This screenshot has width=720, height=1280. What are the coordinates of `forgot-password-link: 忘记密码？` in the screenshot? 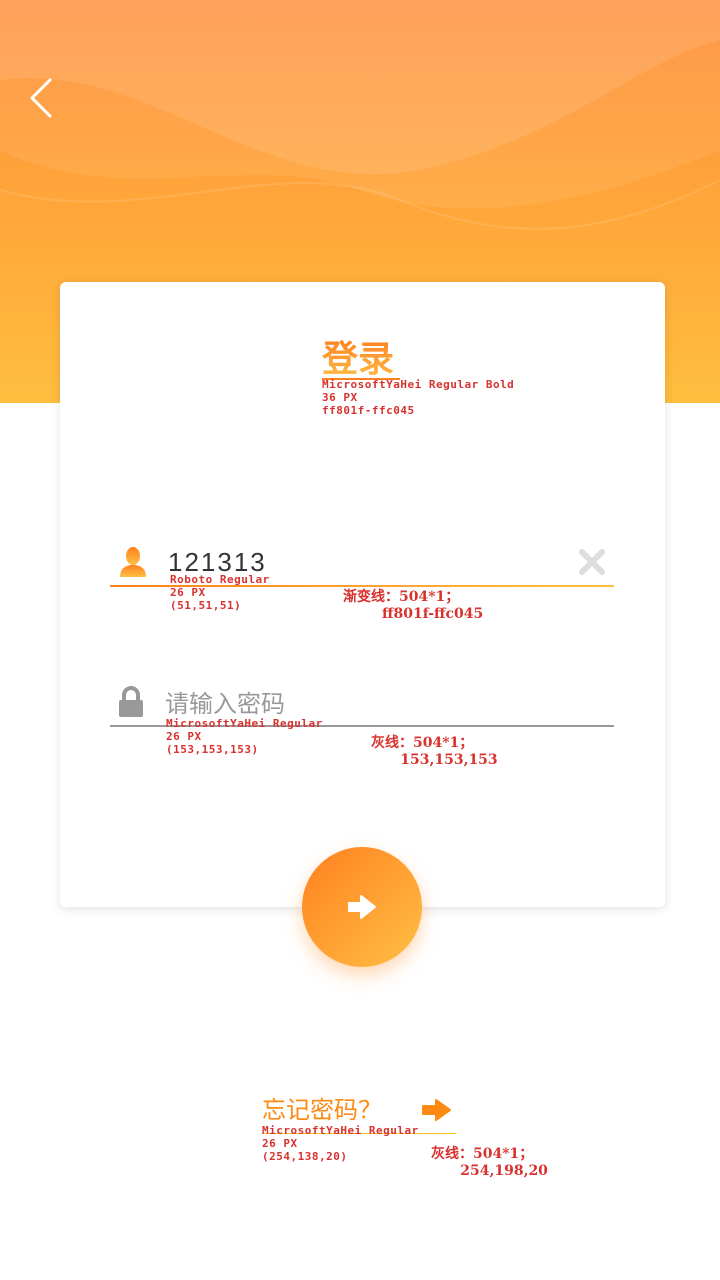 It's located at (322, 1110).